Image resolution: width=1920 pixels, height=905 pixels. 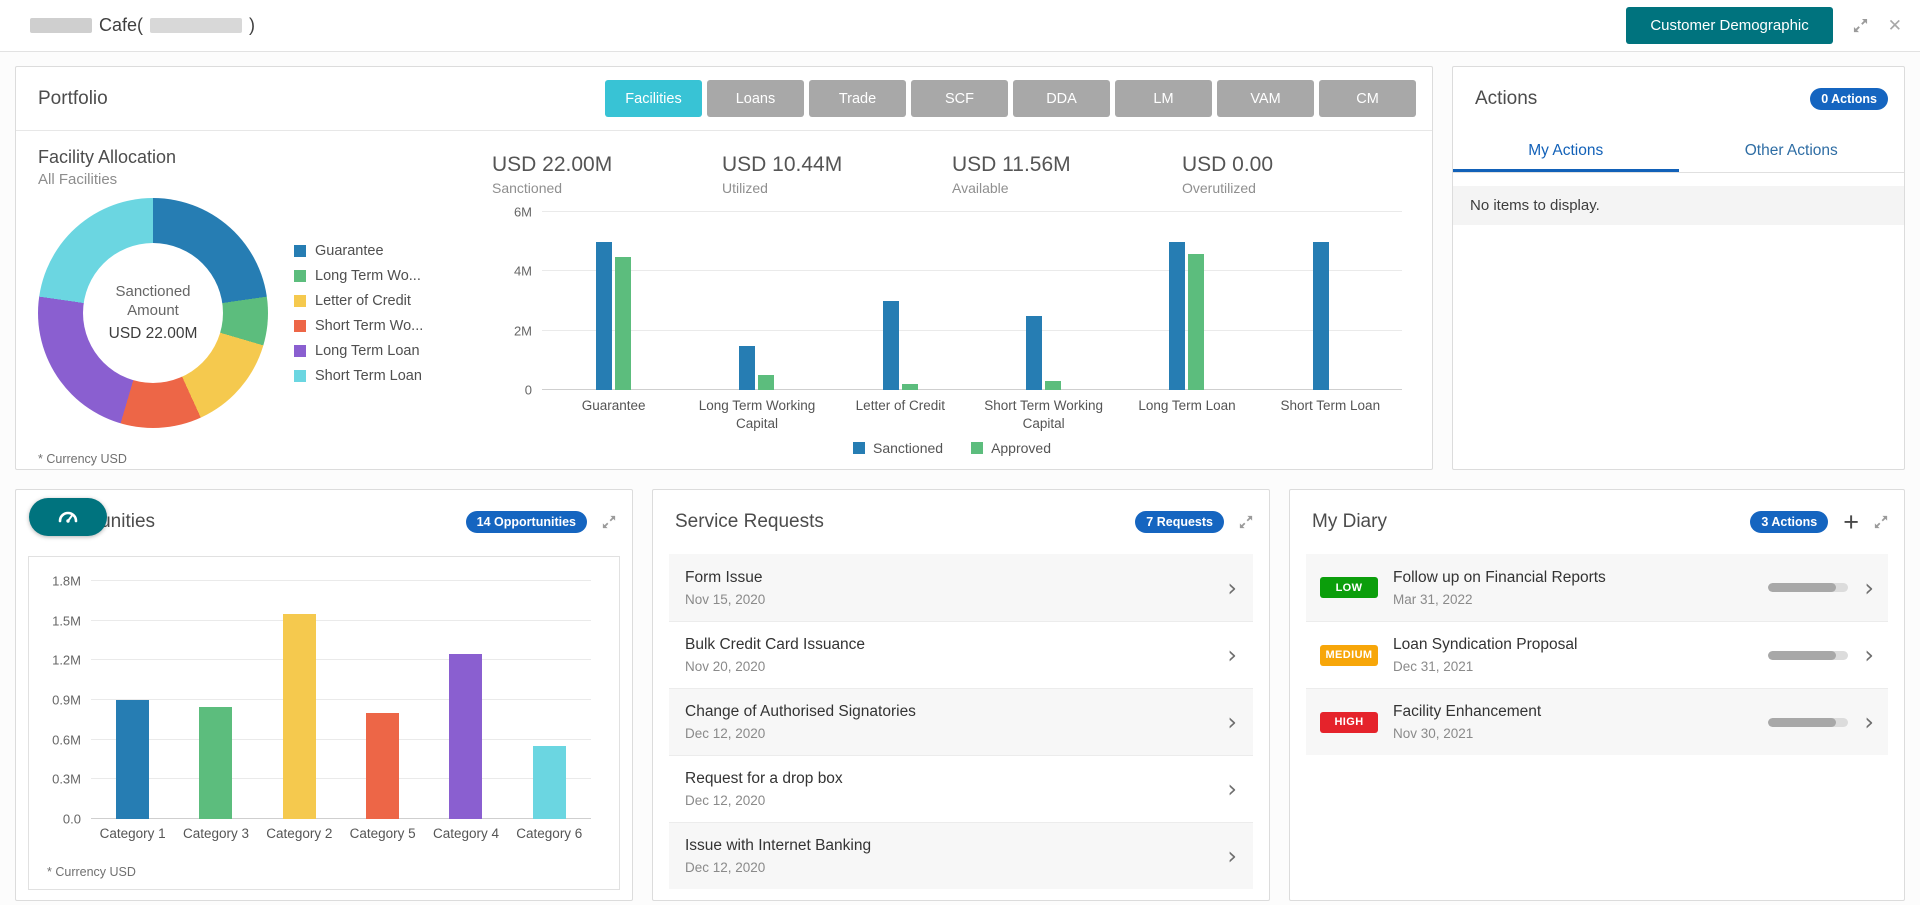 I want to click on portfolio-tab-lm: LM, so click(x=1163, y=98).